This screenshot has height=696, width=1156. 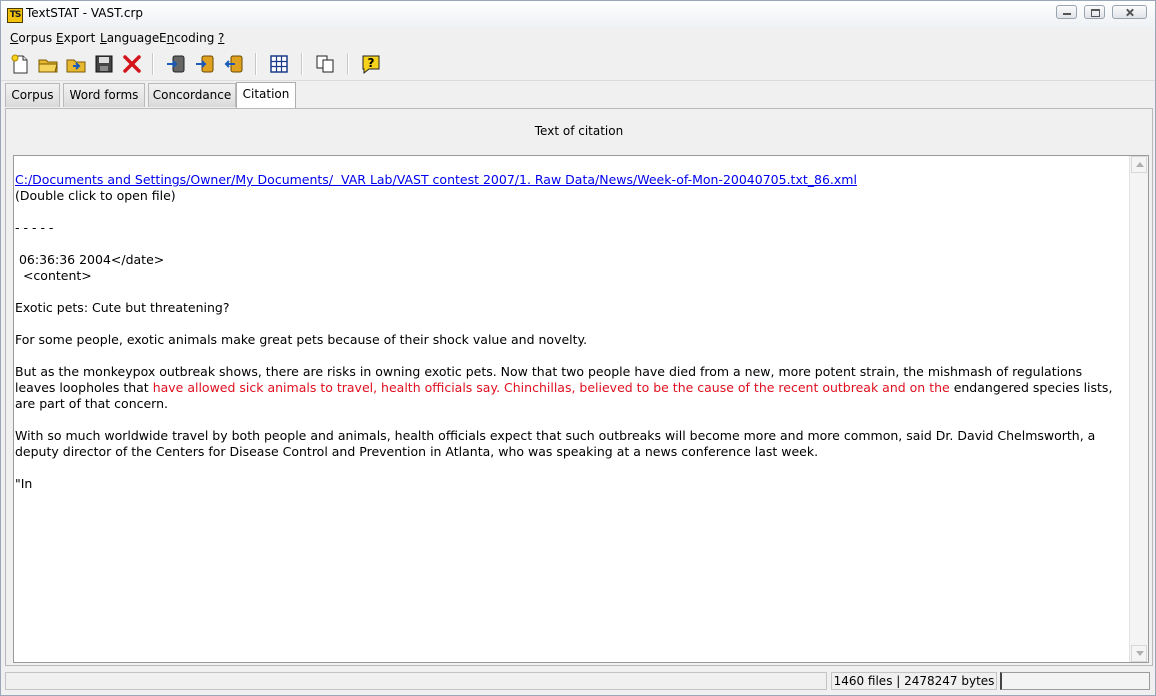 I want to click on headline-text: Exotic pets: Cute but threatening?, so click(x=122, y=307).